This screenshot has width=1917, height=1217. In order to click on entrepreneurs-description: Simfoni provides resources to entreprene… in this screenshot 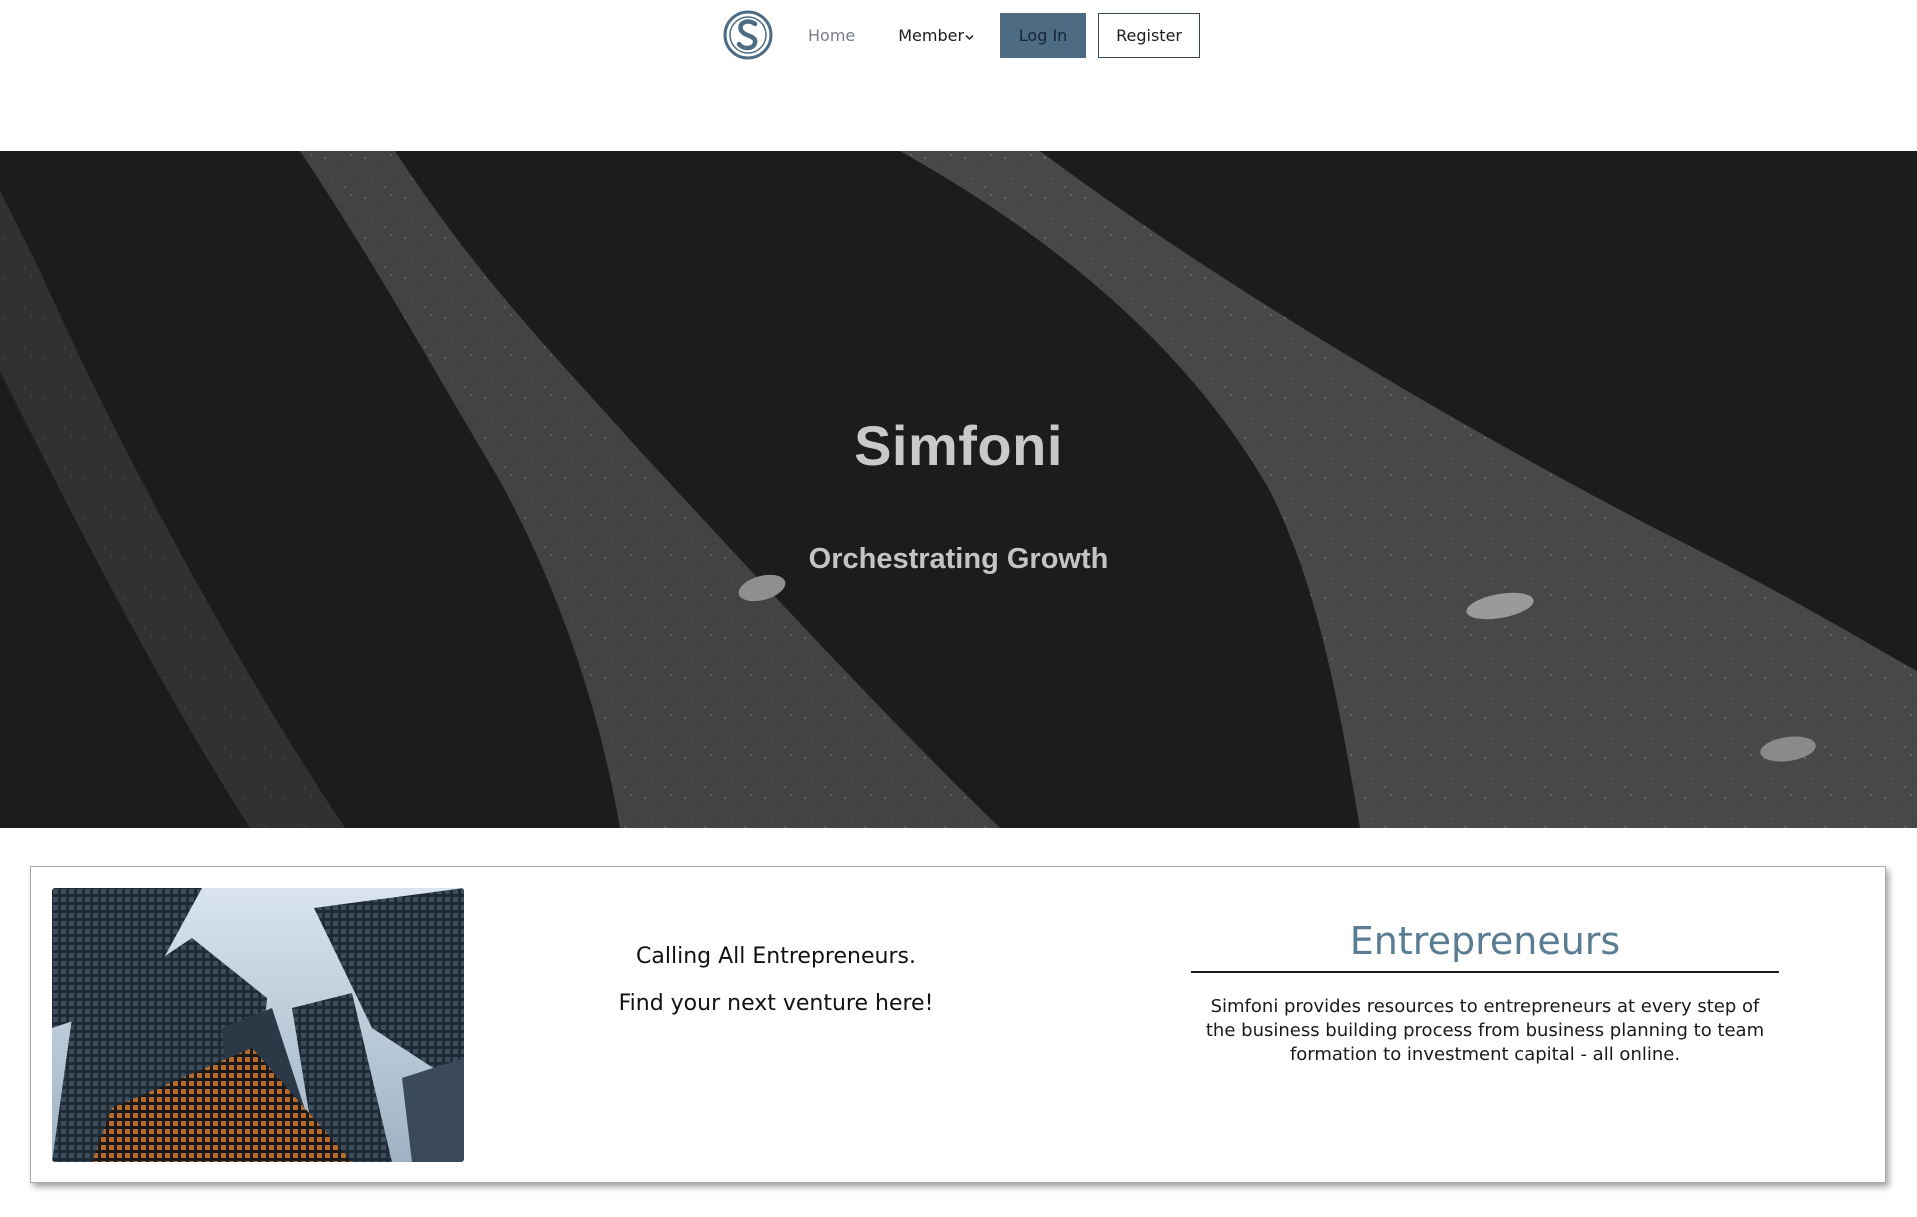, I will do `click(1485, 1030)`.